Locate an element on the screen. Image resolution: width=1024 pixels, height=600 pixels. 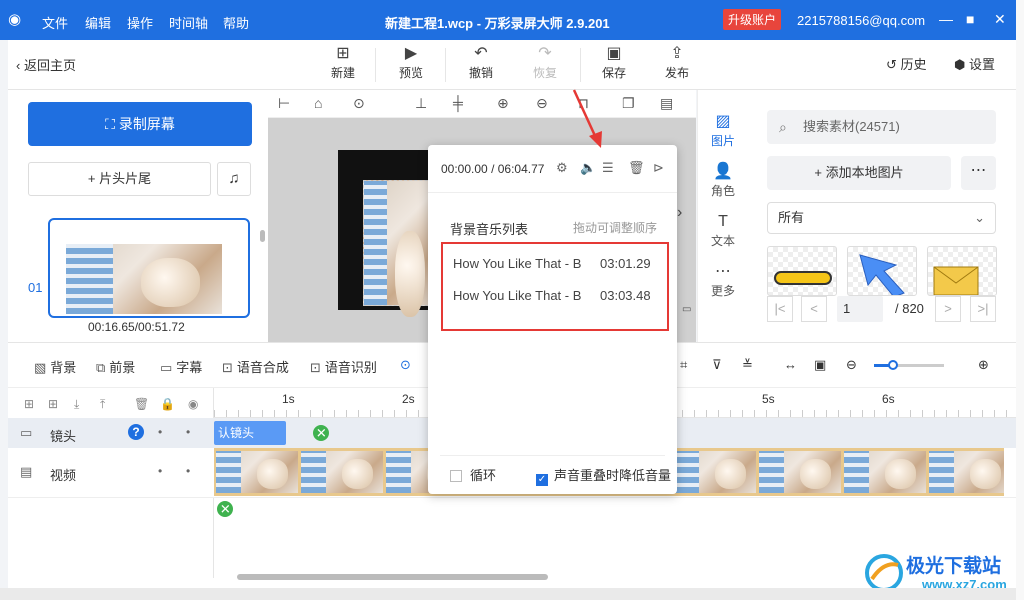
back-home-button: ‹ 返回主页 is located at coordinates (46, 64).